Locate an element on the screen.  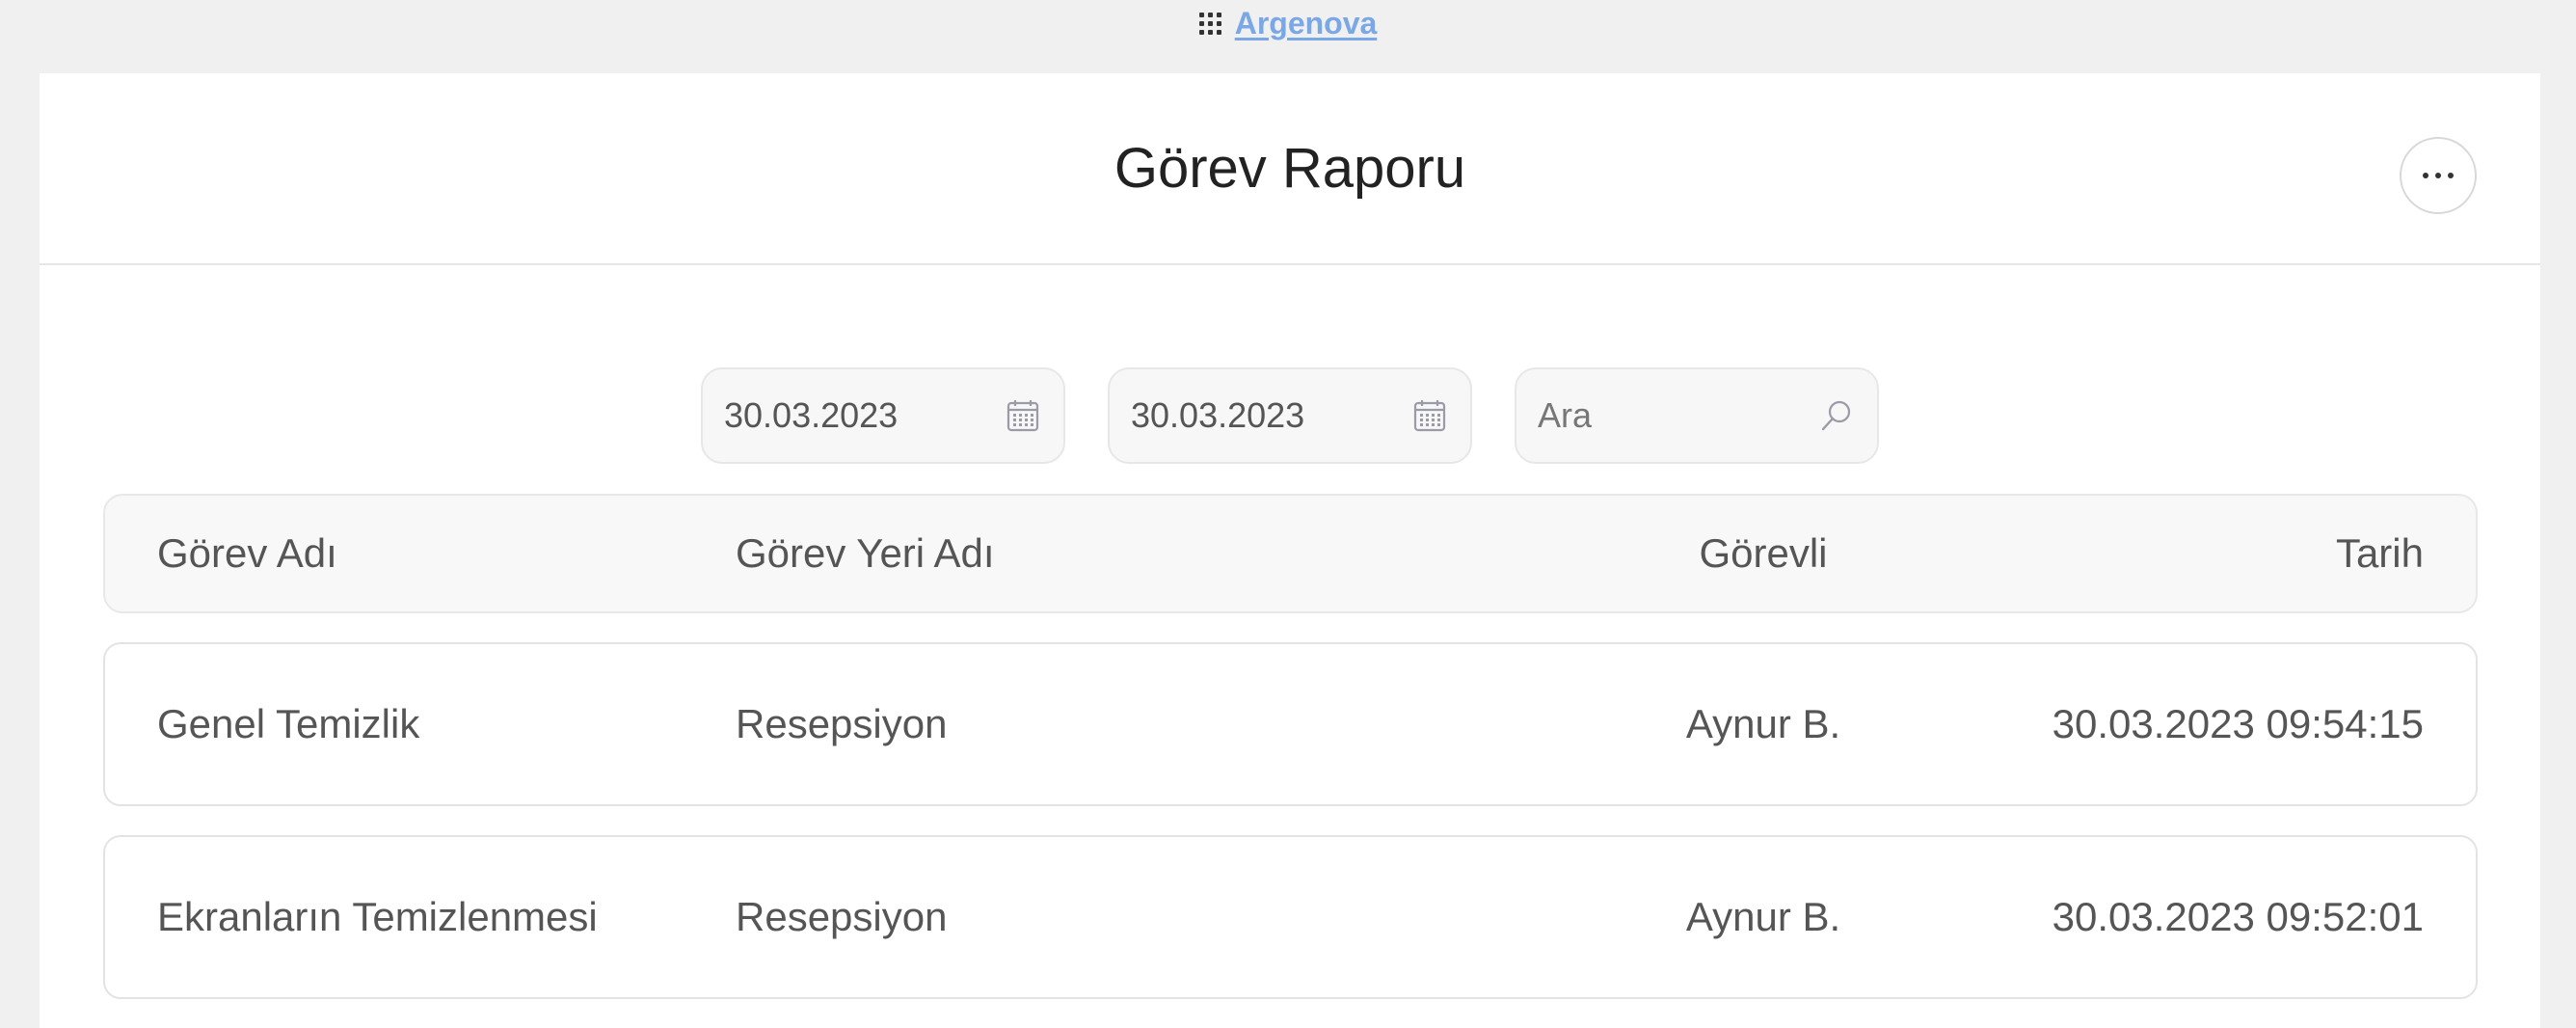
end-date-value: 30.03.2023 is located at coordinates (1218, 415).